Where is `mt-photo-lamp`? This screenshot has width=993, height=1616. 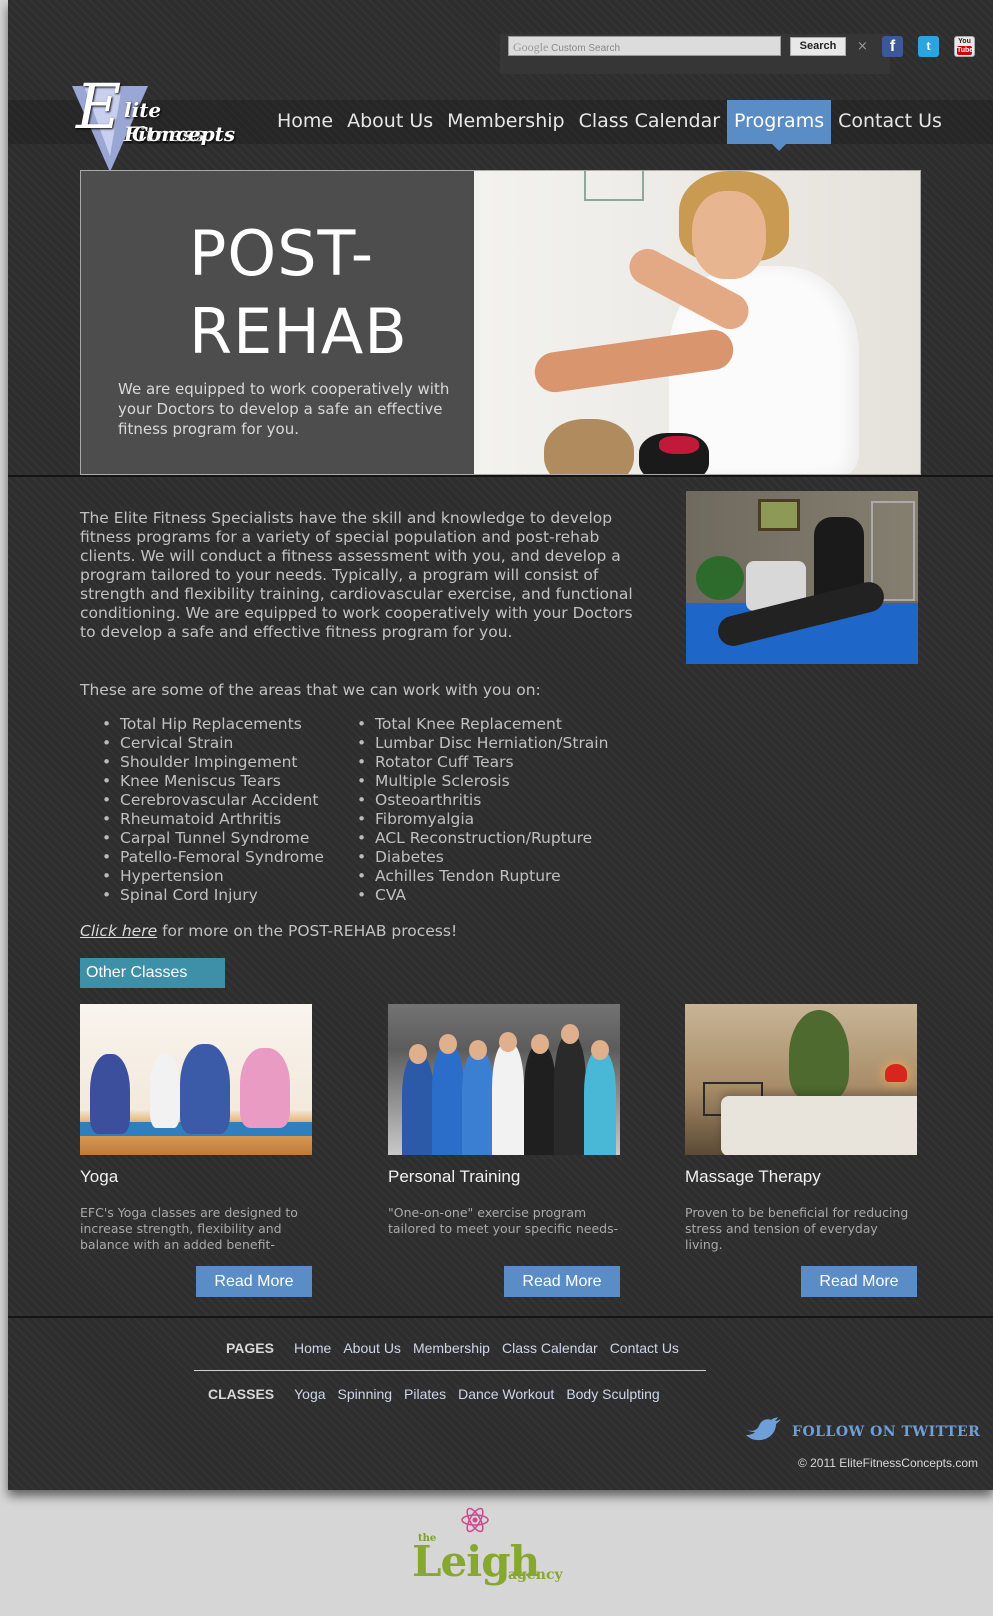 mt-photo-lamp is located at coordinates (896, 1073).